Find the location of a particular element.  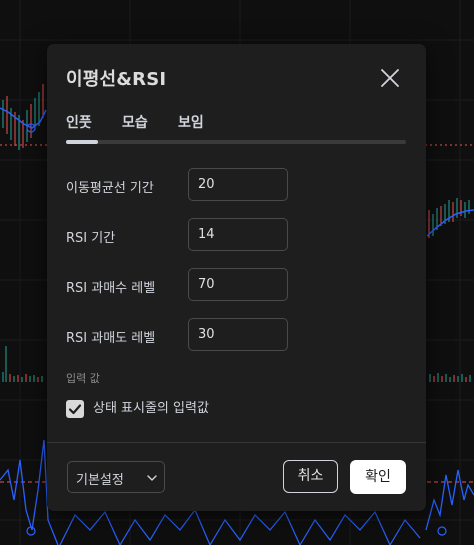

dialog-title: 이평선&RSI is located at coordinates (116, 79).